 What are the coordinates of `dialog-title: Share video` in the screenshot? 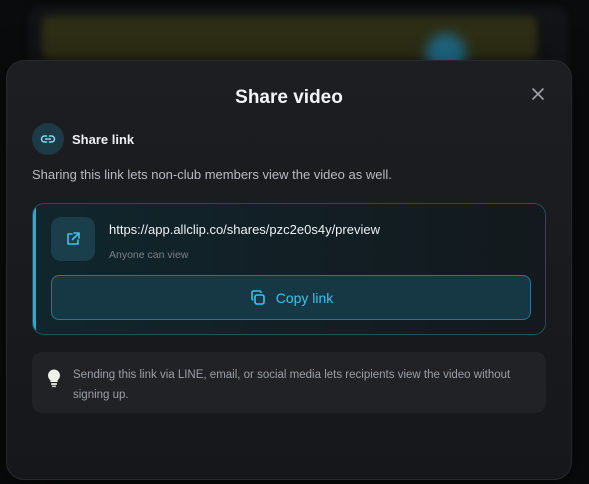 It's located at (289, 97).